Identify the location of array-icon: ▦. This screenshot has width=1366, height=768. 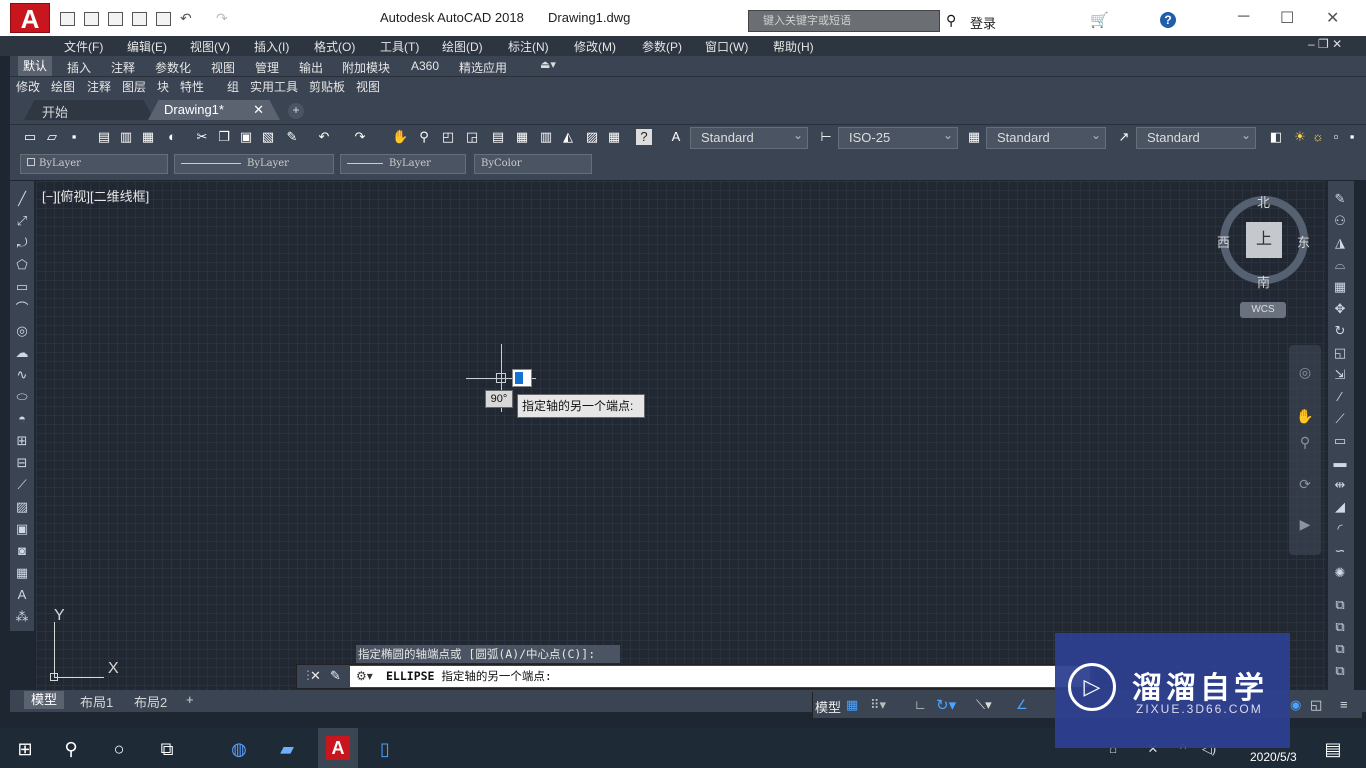
(1340, 287).